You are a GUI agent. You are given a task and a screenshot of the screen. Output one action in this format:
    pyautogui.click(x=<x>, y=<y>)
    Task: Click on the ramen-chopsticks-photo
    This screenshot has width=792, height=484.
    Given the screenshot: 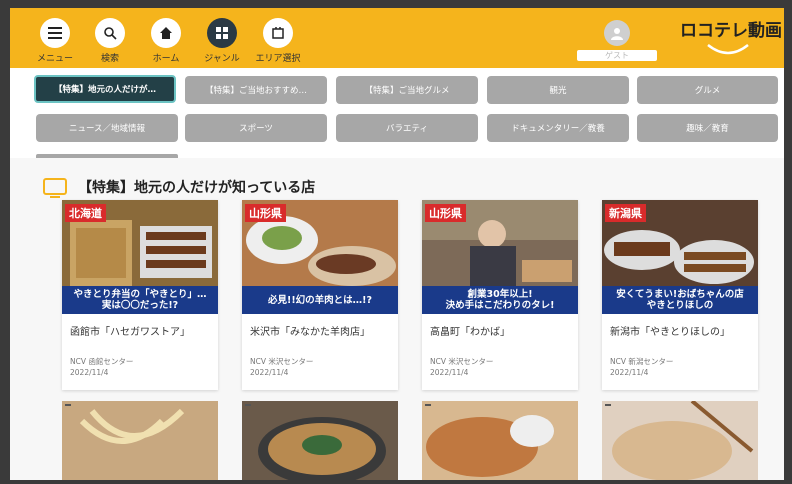 What is the action you would take?
    pyautogui.click(x=680, y=440)
    